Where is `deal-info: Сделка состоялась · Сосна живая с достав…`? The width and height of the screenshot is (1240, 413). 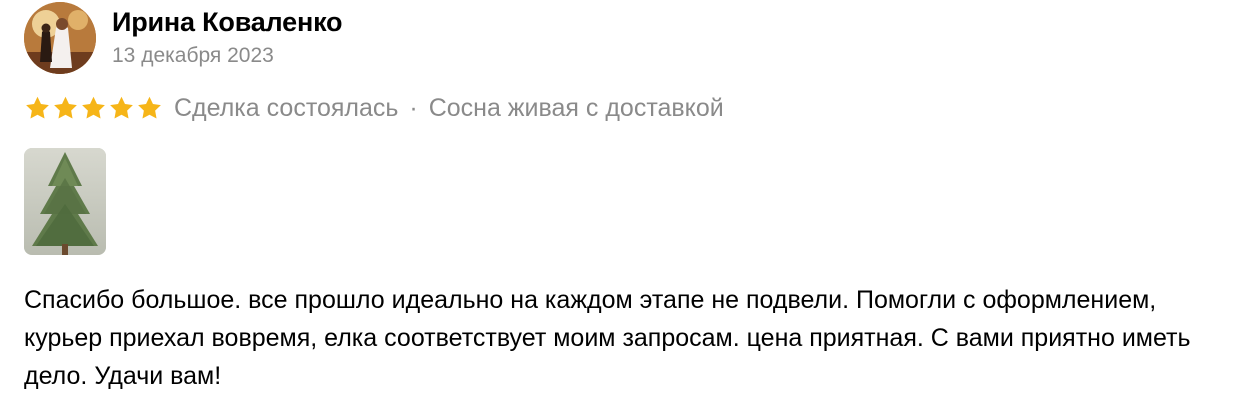 deal-info: Сделка состоялась · Сосна живая с достав… is located at coordinates (449, 108).